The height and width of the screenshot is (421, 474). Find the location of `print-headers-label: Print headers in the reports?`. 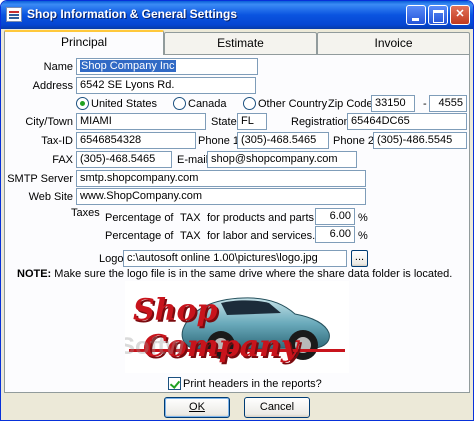

print-headers-label: Print headers in the reports? is located at coordinates (252, 384).